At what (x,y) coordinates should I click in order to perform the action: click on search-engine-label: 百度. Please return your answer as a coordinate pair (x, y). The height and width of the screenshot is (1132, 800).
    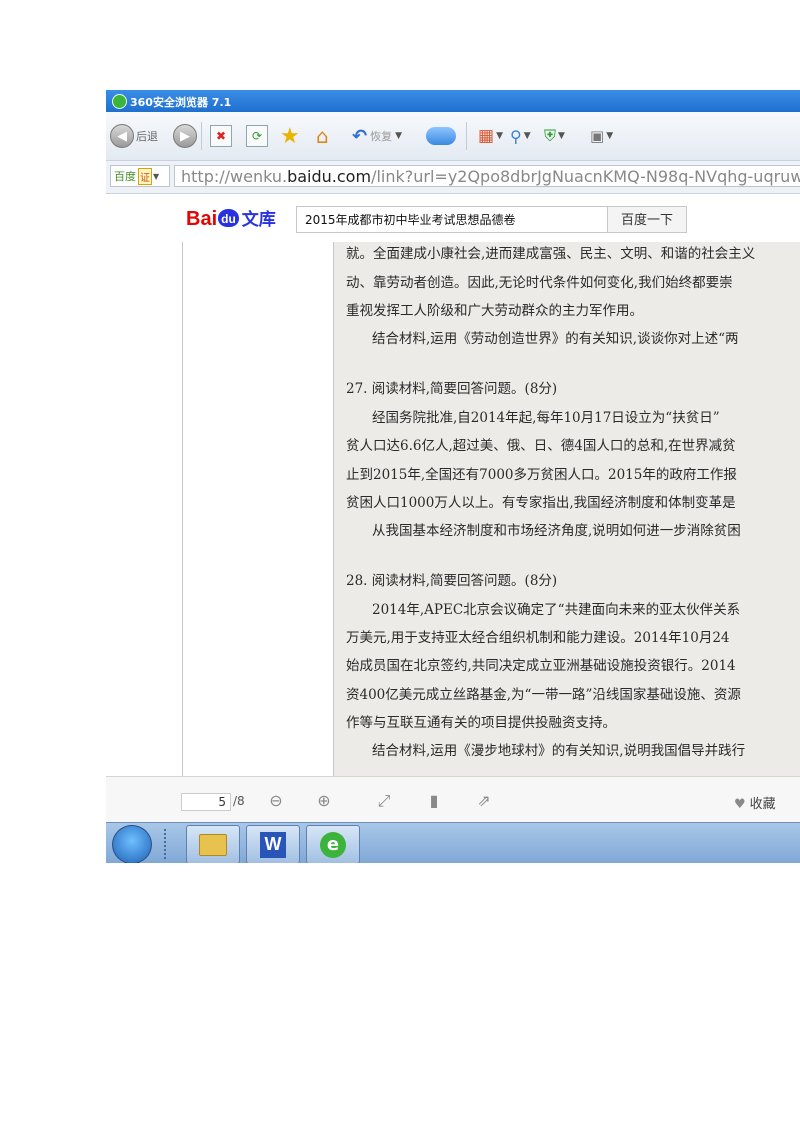
    Looking at the image, I should click on (125, 176).